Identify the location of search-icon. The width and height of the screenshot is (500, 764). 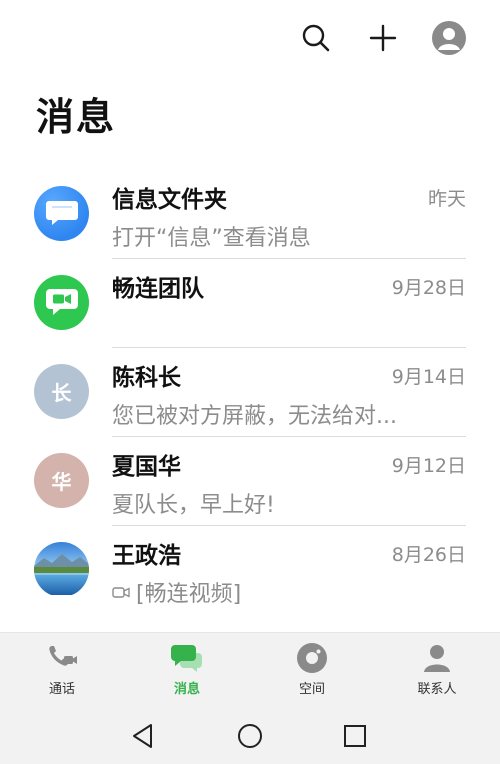
(316, 38).